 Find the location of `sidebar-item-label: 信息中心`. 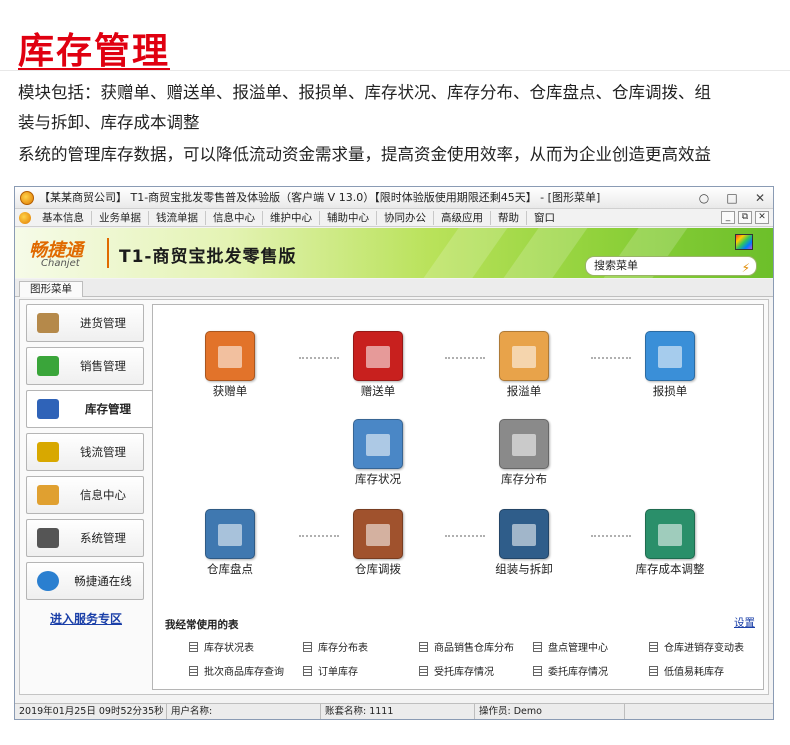

sidebar-item-label: 信息中心 is located at coordinates (103, 495).